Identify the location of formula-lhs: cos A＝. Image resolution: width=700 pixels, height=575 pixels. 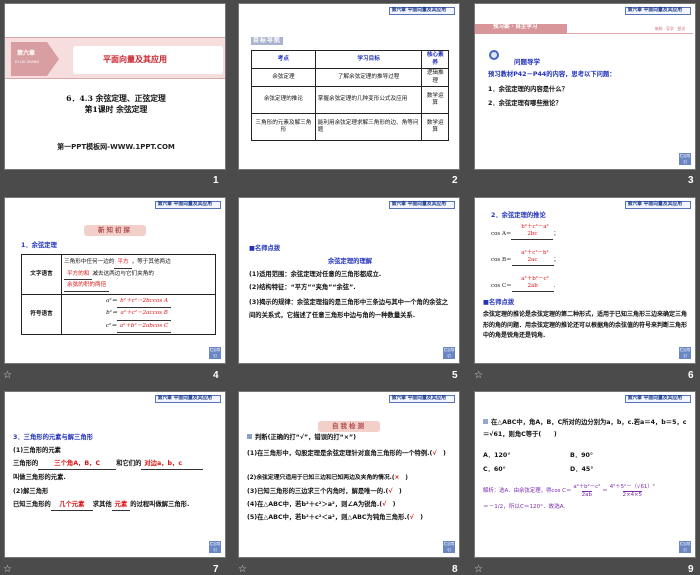
(501, 234).